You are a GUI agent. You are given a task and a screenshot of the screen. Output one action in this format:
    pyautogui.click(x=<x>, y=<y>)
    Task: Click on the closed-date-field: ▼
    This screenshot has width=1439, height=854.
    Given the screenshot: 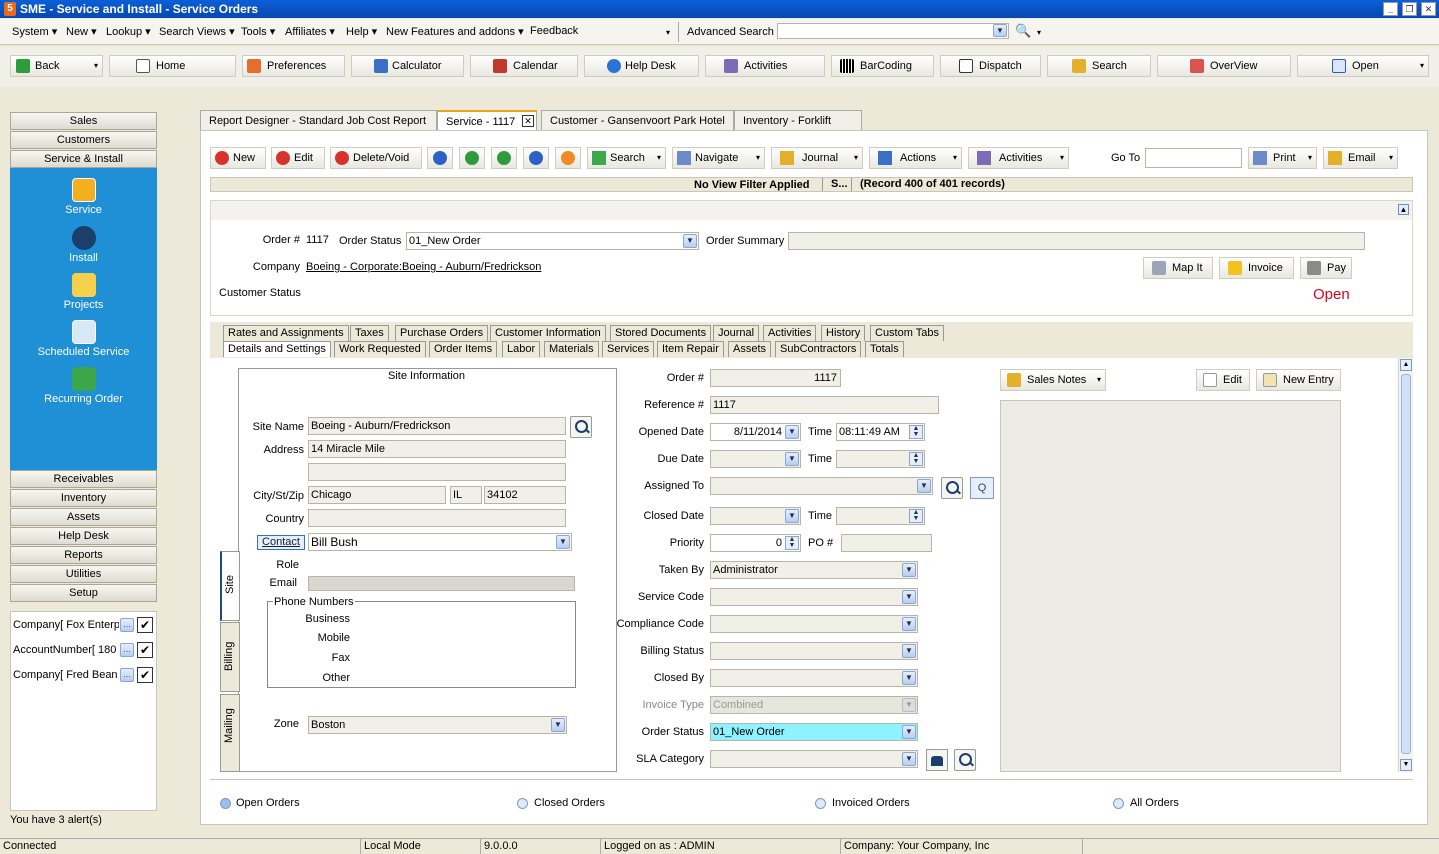 What is the action you would take?
    pyautogui.click(x=755, y=516)
    